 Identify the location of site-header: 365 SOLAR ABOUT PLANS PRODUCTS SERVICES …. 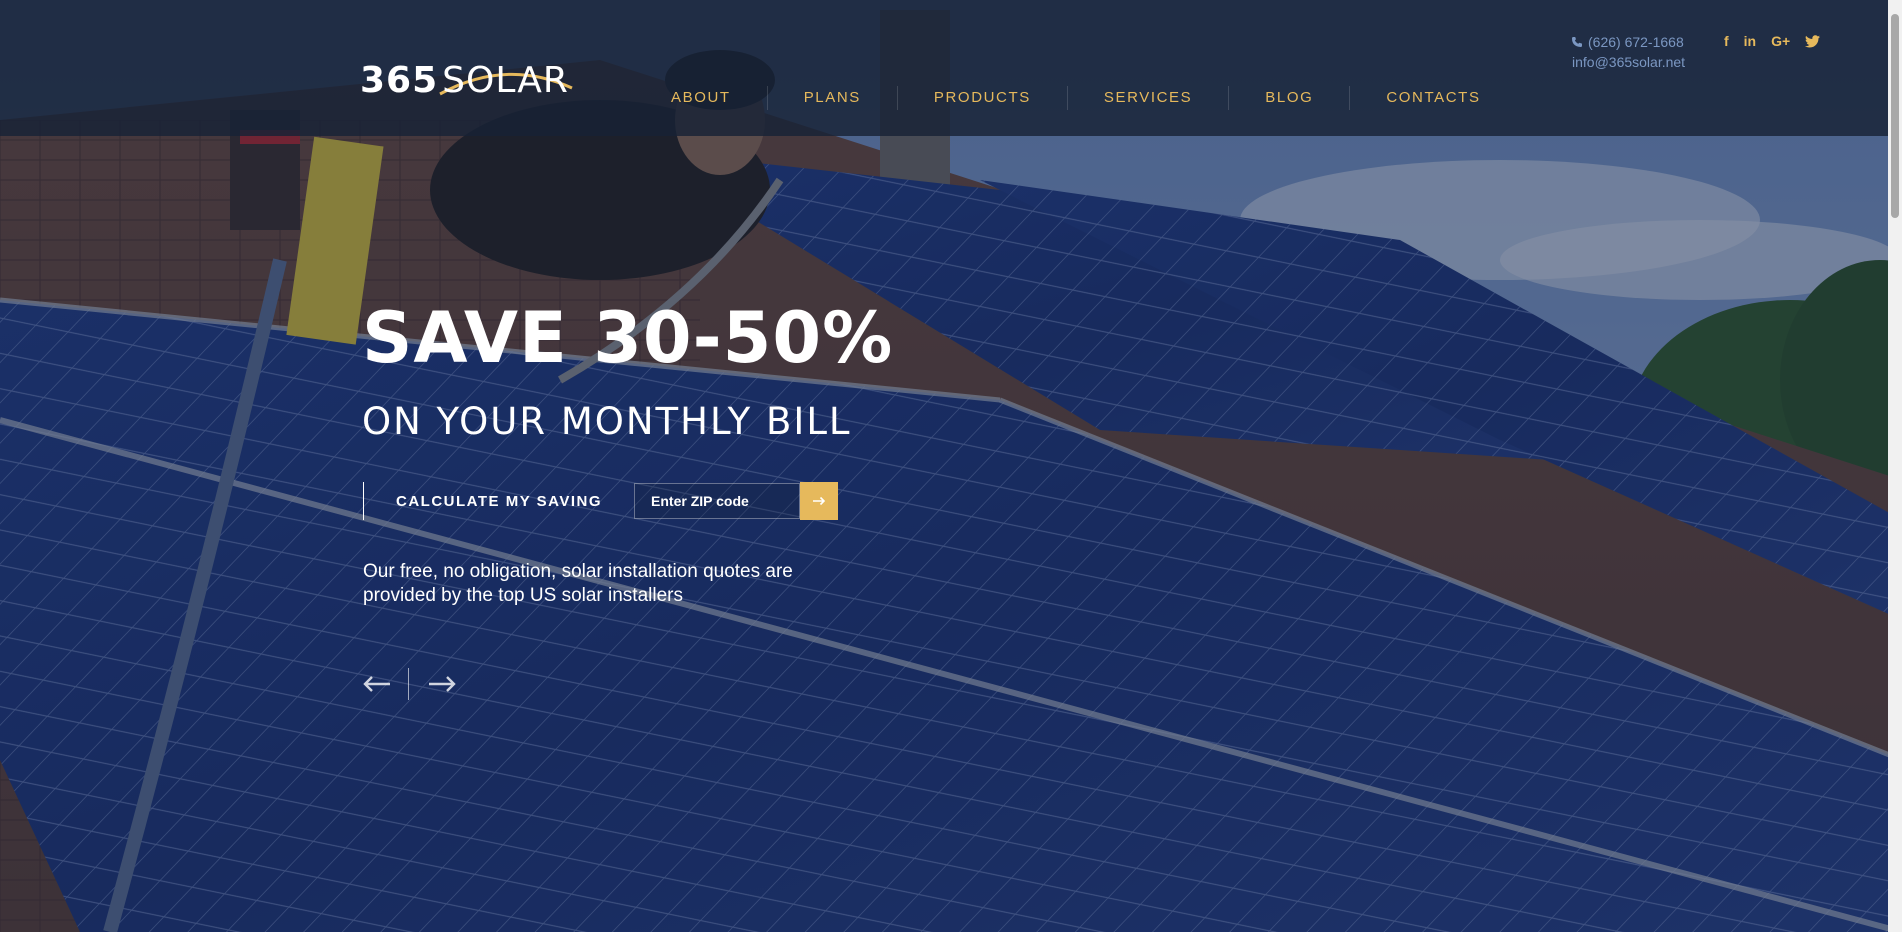
(944, 68).